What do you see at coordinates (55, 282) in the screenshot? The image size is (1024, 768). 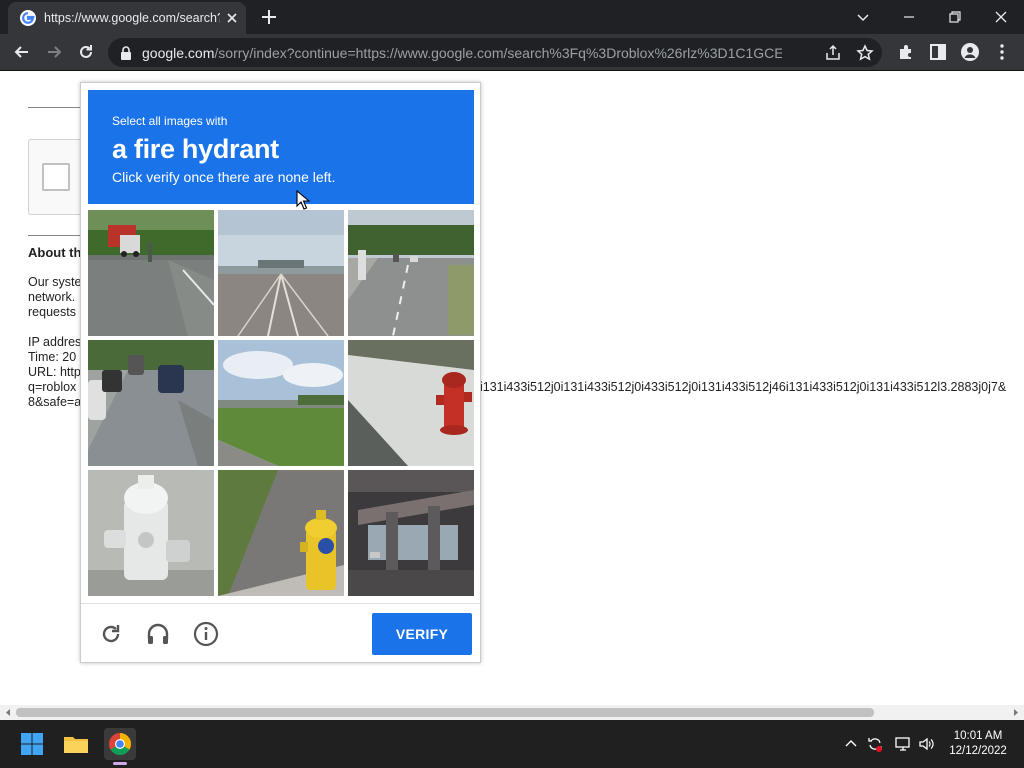 I see `page-text: Our syste` at bounding box center [55, 282].